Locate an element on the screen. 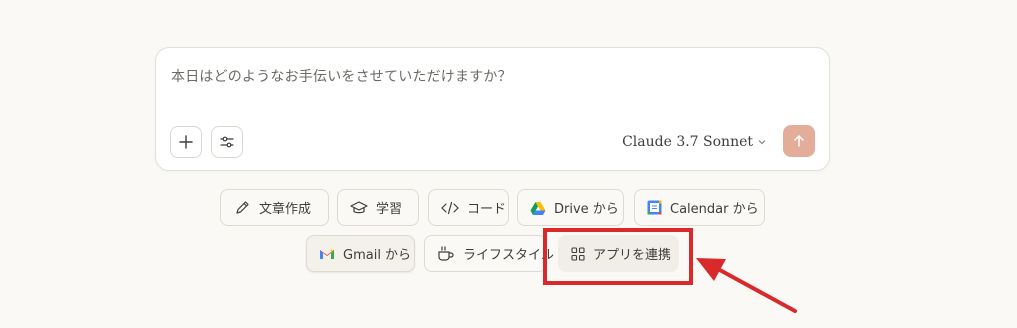 This screenshot has width=1017, height=328. coffee-cup-icon is located at coordinates (446, 254).